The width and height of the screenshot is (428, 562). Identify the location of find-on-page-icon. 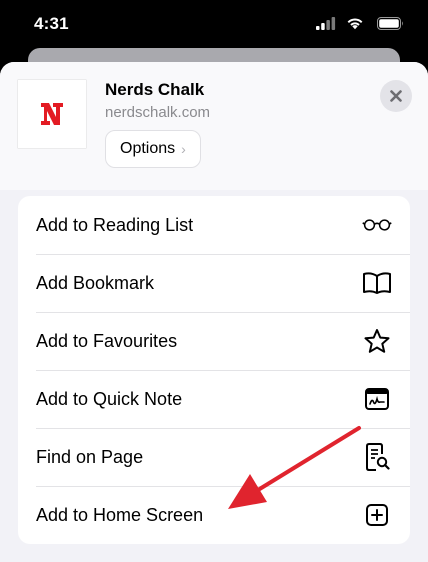
(377, 457).